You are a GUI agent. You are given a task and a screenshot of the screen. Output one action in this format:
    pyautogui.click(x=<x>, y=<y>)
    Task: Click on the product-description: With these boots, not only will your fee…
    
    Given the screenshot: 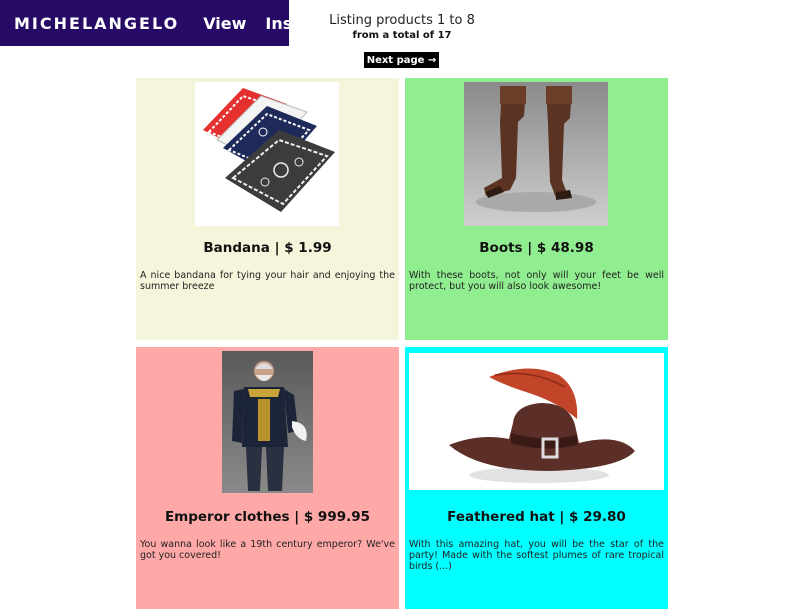 What is the action you would take?
    pyautogui.click(x=536, y=281)
    